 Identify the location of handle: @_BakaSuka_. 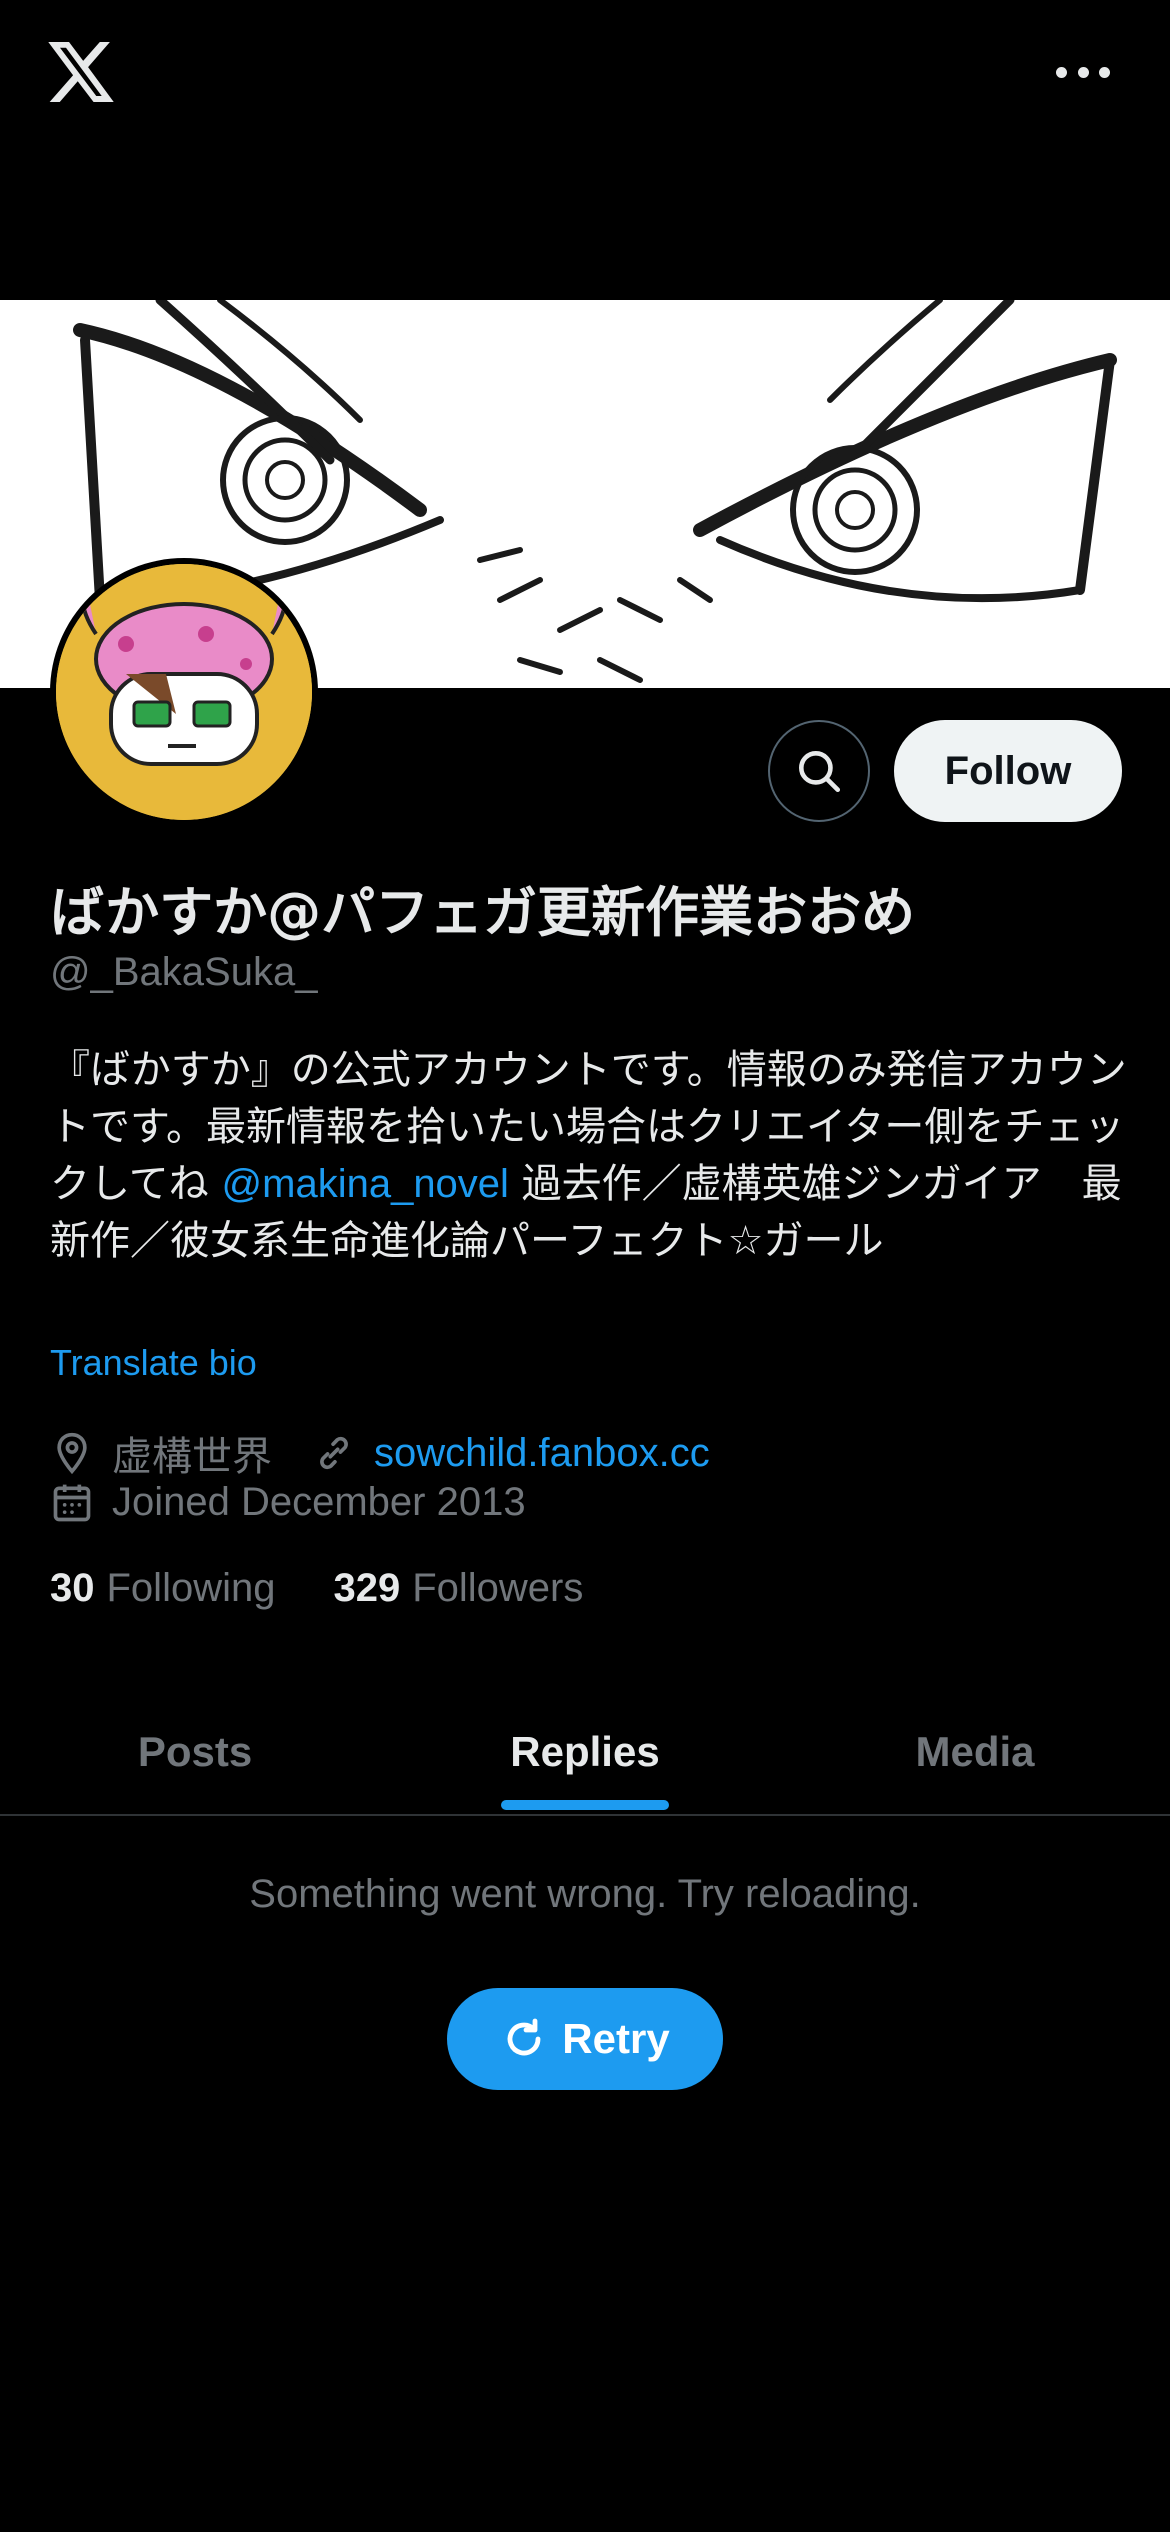
(184, 972).